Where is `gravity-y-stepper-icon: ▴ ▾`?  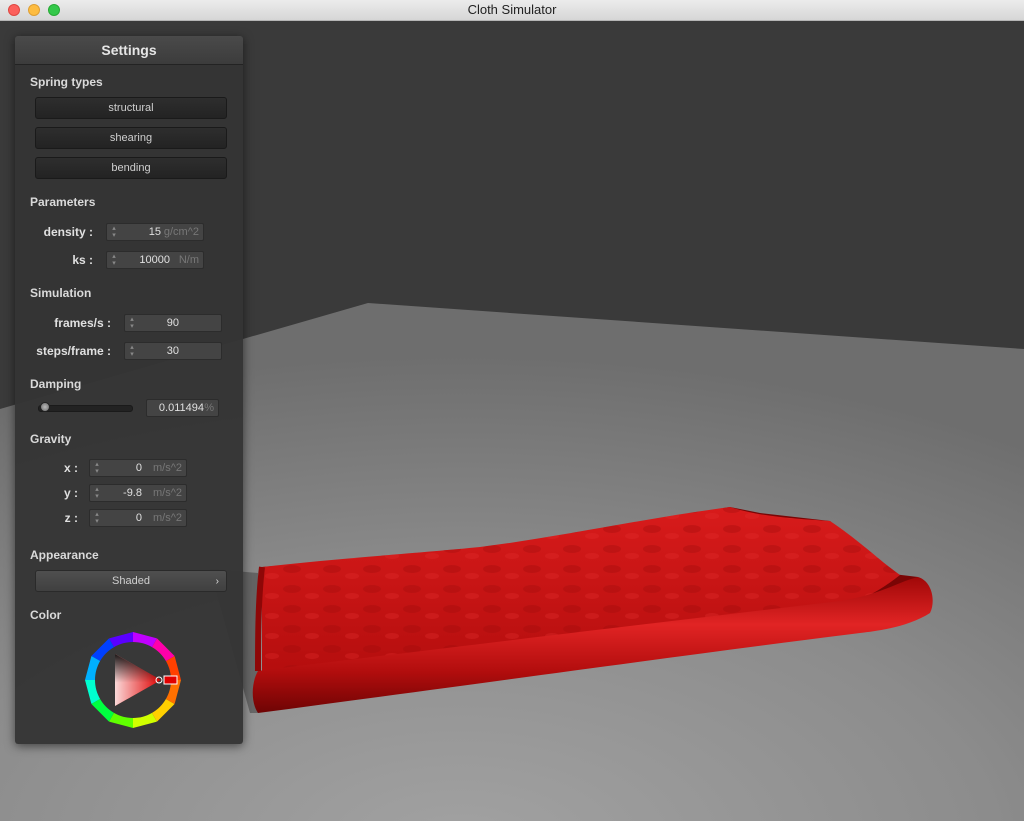 gravity-y-stepper-icon: ▴ ▾ is located at coordinates (97, 493).